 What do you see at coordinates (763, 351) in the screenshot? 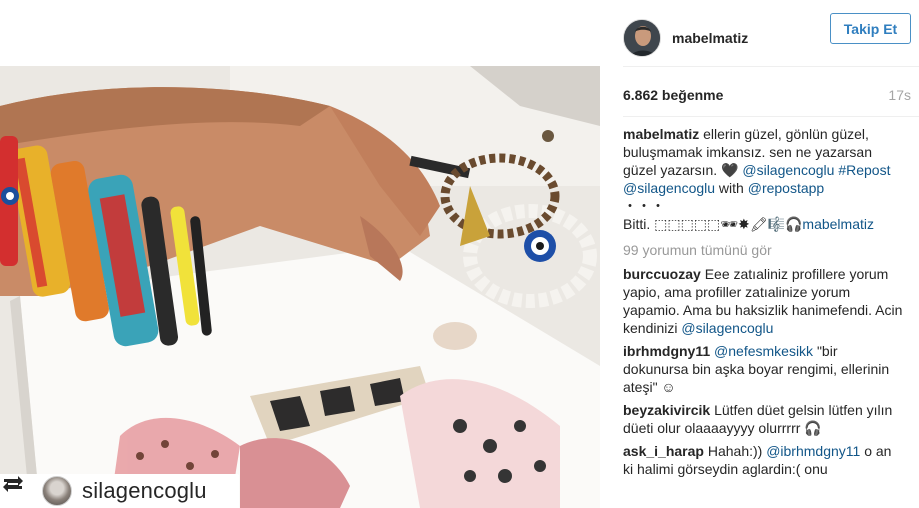
I see `mention-link: @nefesmkesikk` at bounding box center [763, 351].